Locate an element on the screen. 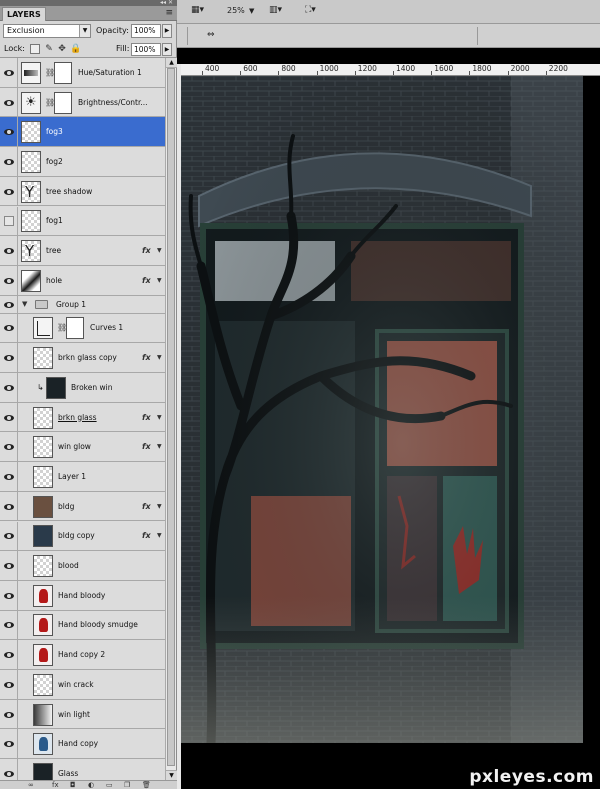 The image size is (600, 789). scroll-thumb is located at coordinates (171, 417).